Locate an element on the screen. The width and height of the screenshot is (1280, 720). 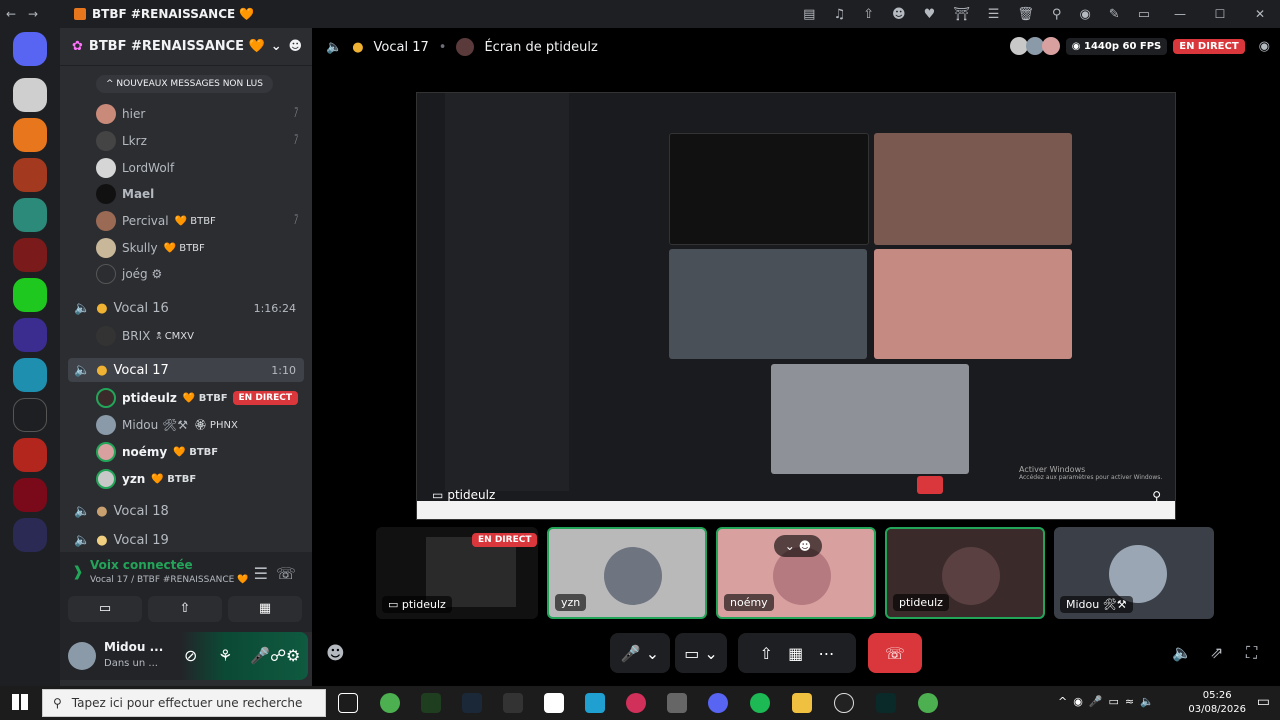
shield-app-icon is located at coordinates (513, 703).